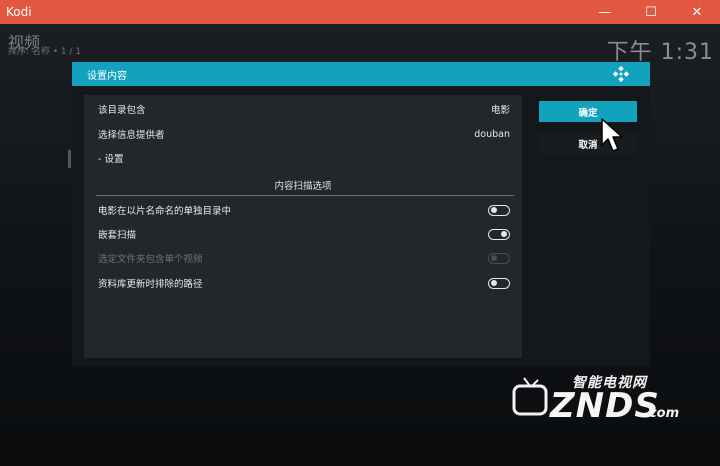 The height and width of the screenshot is (466, 720). I want to click on close-button: ✕, so click(697, 12).